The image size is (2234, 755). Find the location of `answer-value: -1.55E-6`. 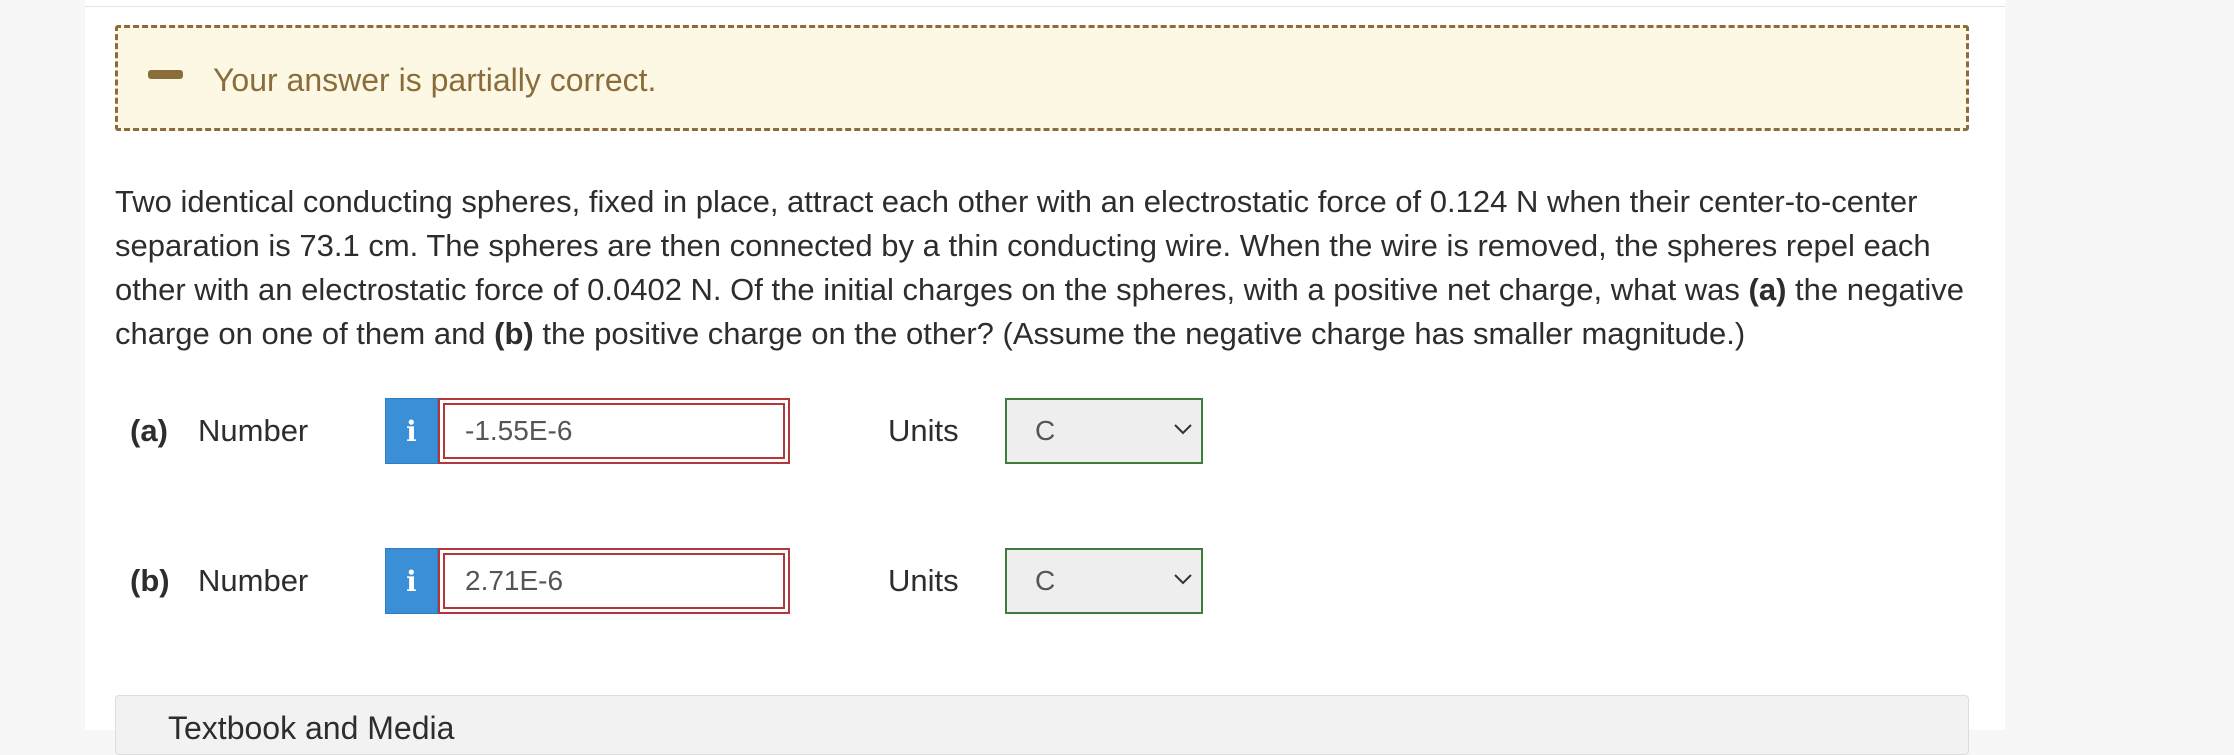

answer-value: -1.55E-6 is located at coordinates (614, 431).